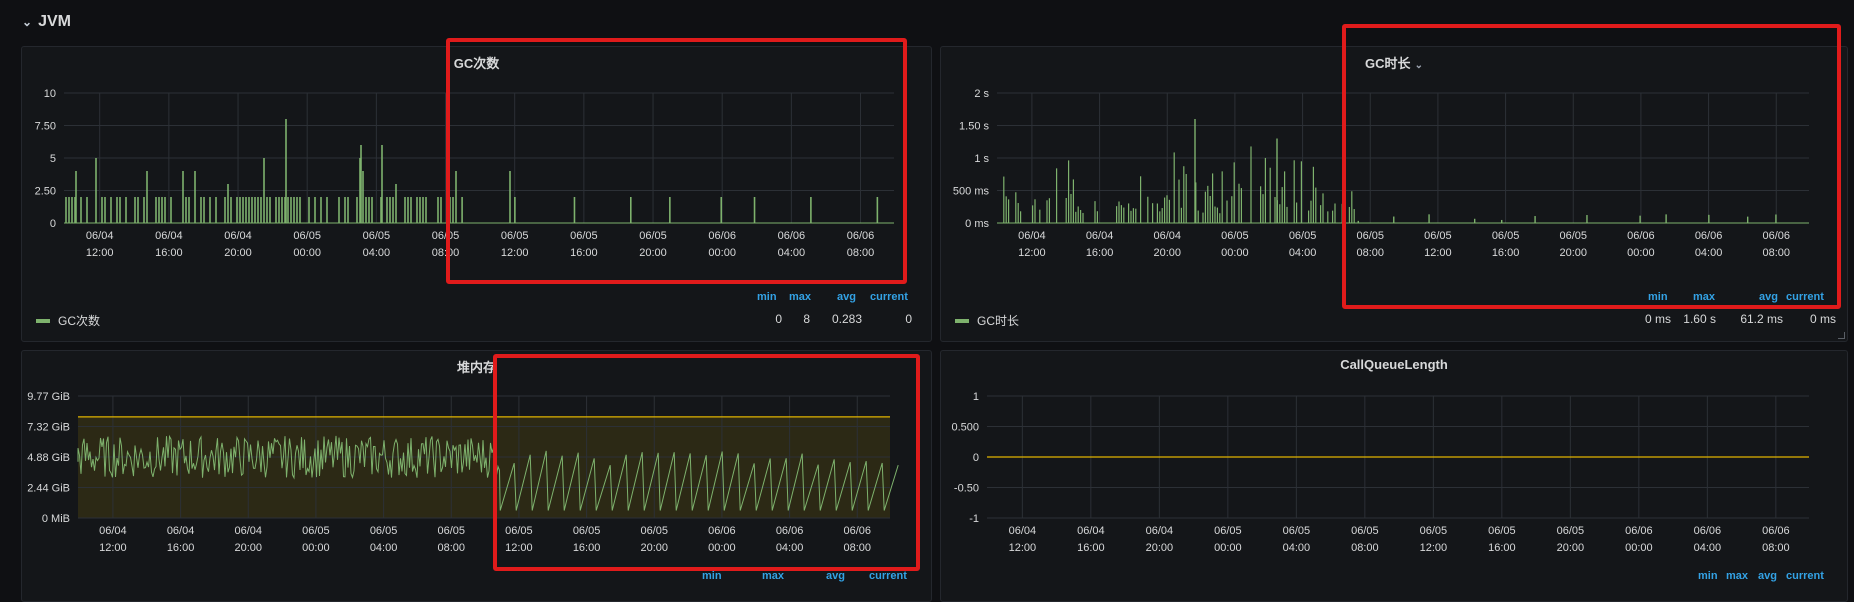 The image size is (1854, 602). I want to click on y-tick-label: 4.88 GiB, so click(48, 458).